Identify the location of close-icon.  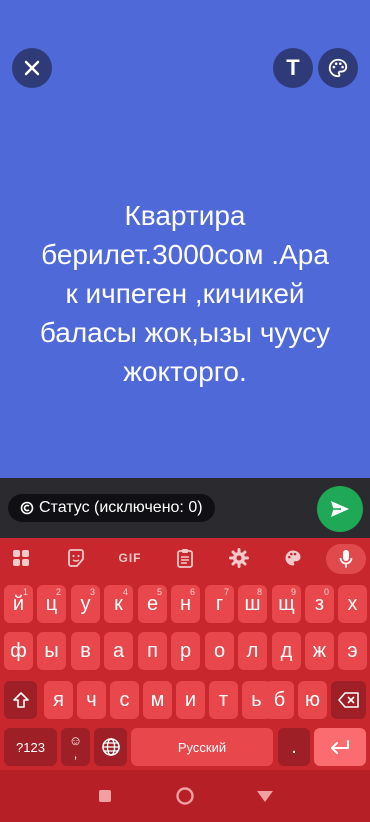
(32, 68).